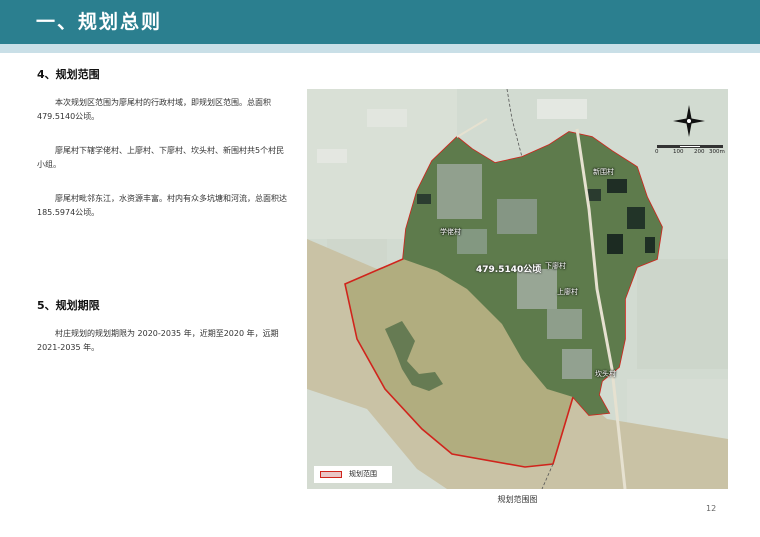  Describe the element at coordinates (380, 48) in the screenshot. I see `header-accent-strip` at that location.